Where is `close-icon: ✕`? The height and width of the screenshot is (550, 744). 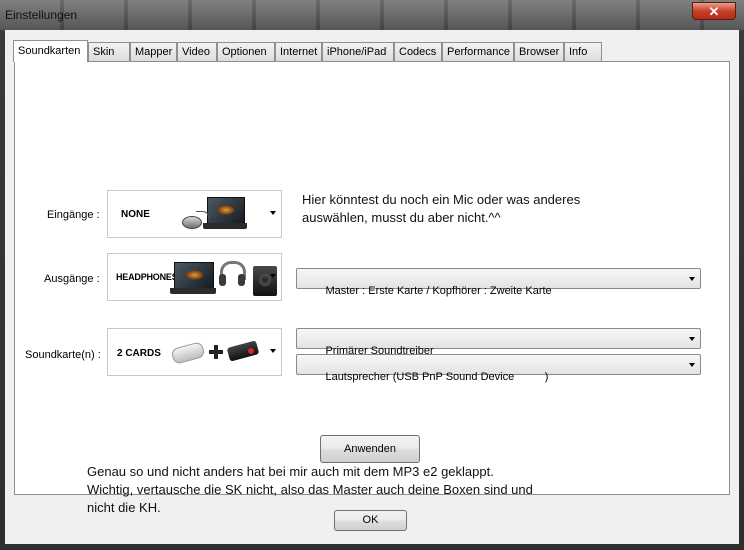
close-icon: ✕ is located at coordinates (714, 11).